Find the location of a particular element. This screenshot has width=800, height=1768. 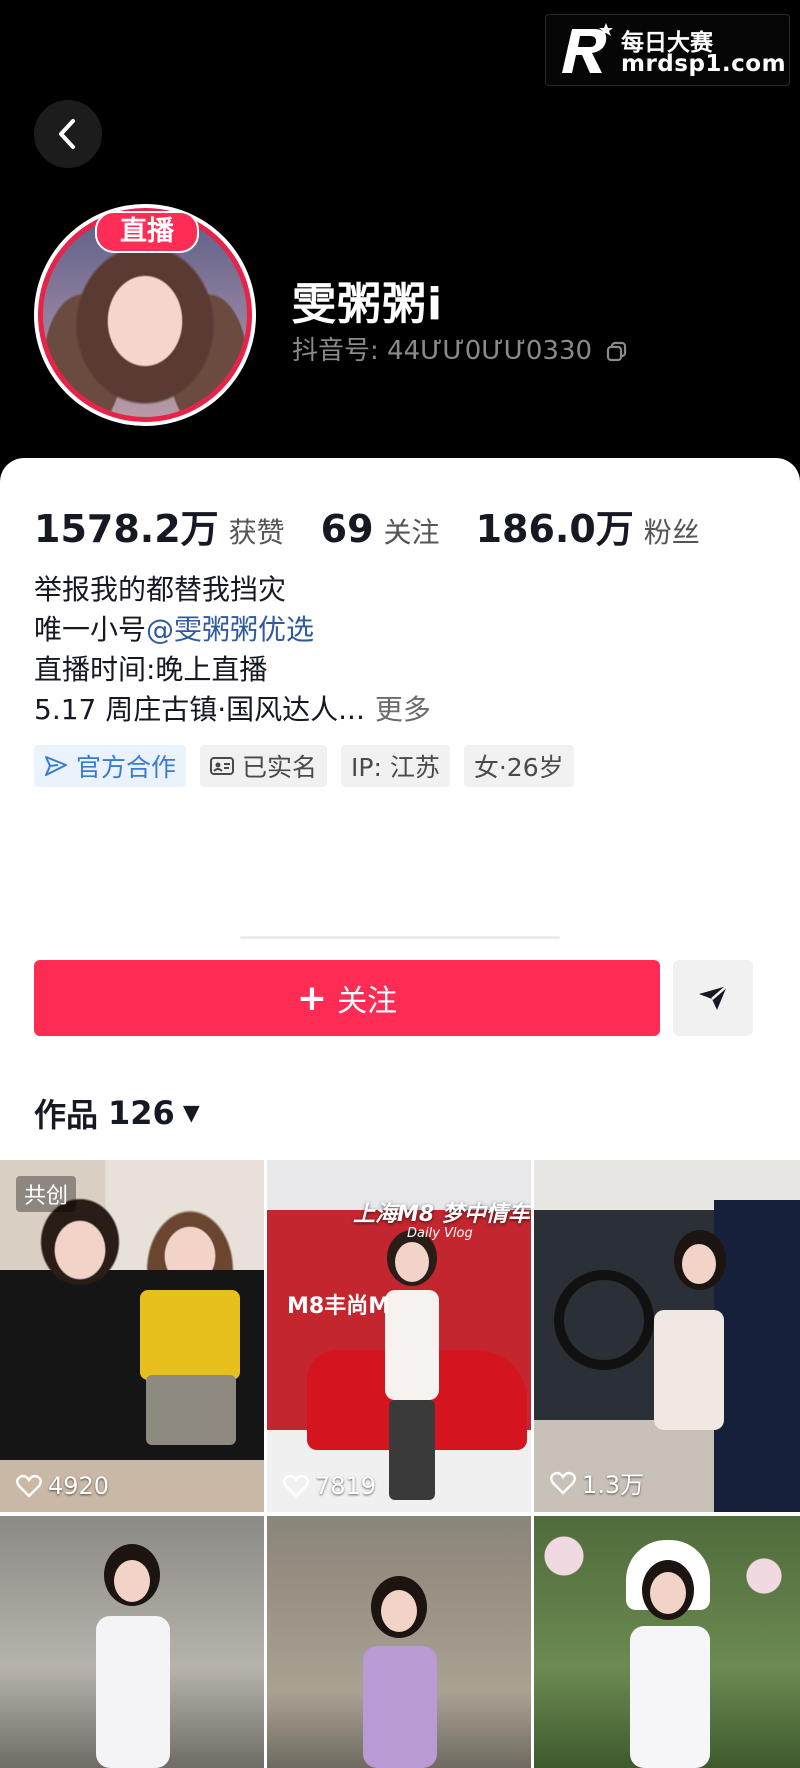

official-collab-tag: 官方合作 is located at coordinates (110, 766).